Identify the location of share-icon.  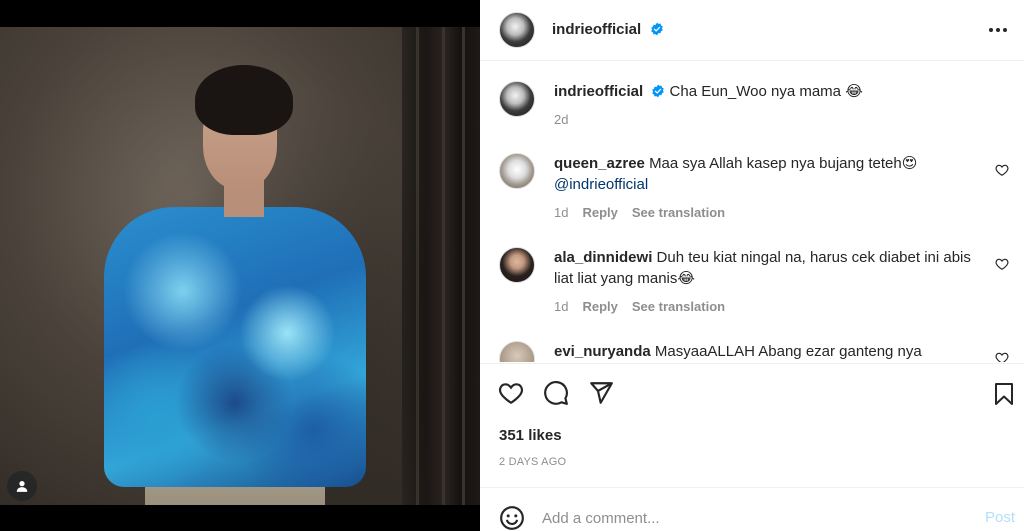
(601, 393).